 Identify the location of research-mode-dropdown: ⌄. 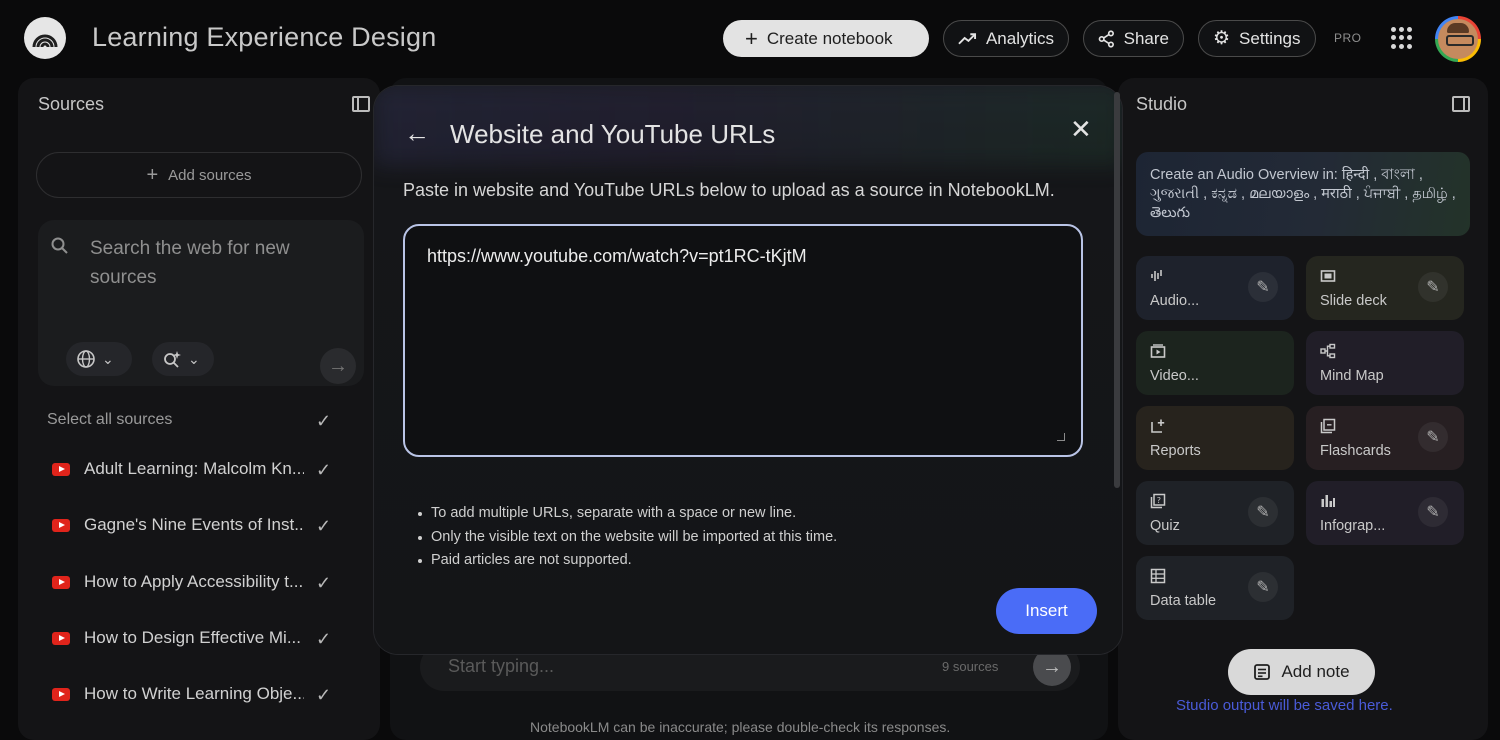
(183, 359).